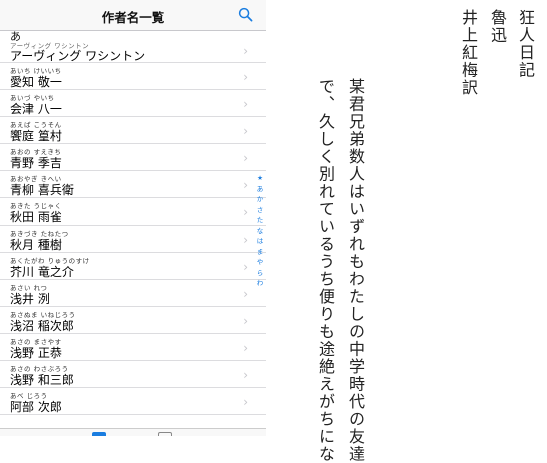 The width and height of the screenshot is (547, 463). What do you see at coordinates (42, 271) in the screenshot?
I see `author-name: 芥川 竜之介` at bounding box center [42, 271].